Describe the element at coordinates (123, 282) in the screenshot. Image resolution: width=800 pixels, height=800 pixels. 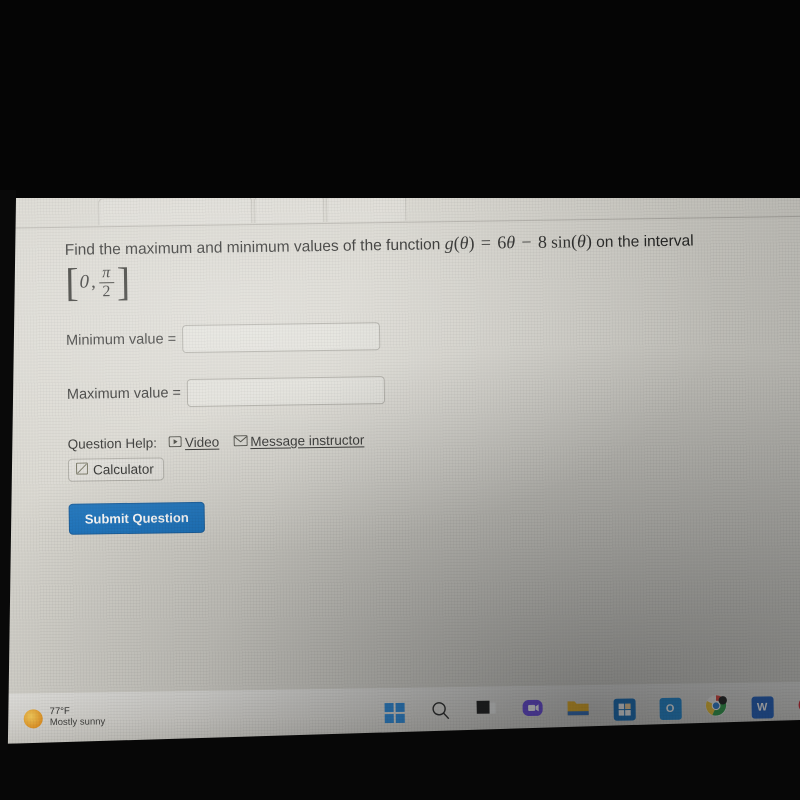
I see `bracket-close: ]` at that location.